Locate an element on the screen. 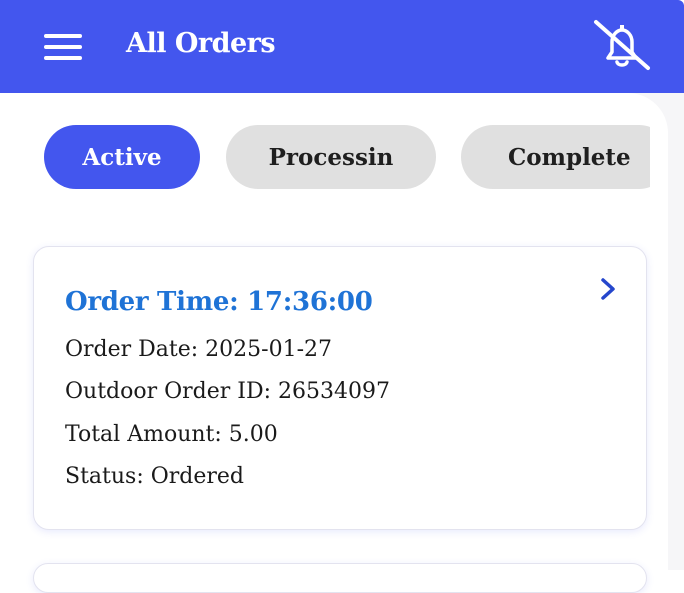 This screenshot has height=593, width=684. order-card-next is located at coordinates (340, 578).